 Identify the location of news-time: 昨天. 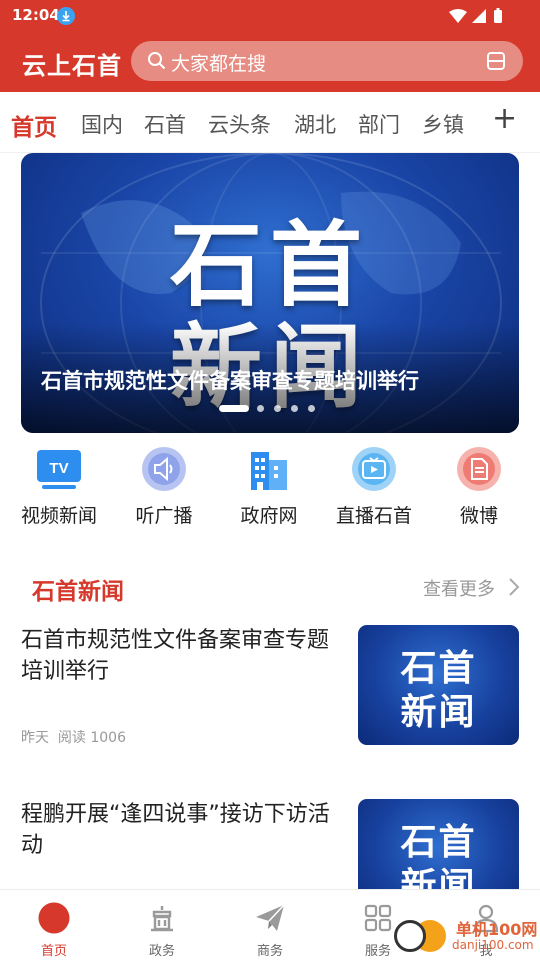
(35, 738).